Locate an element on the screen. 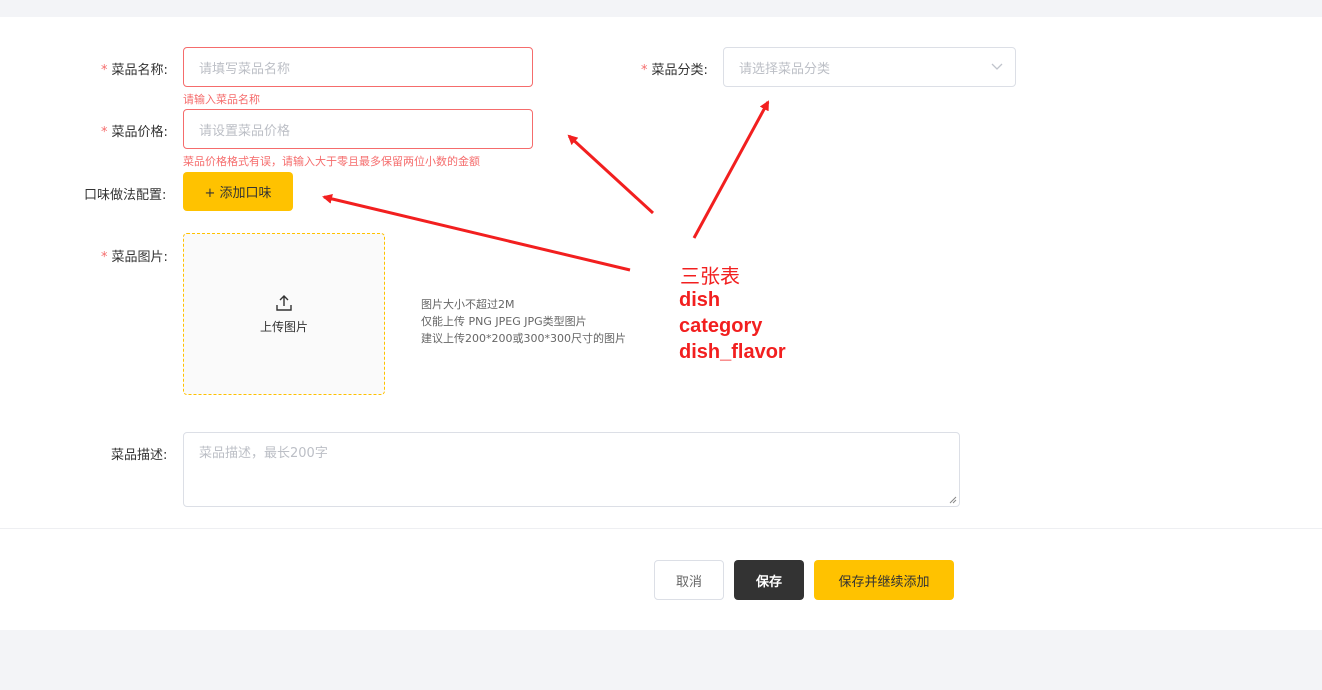 The image size is (1322, 690). annotation-title: 三张表 is located at coordinates (710, 276).